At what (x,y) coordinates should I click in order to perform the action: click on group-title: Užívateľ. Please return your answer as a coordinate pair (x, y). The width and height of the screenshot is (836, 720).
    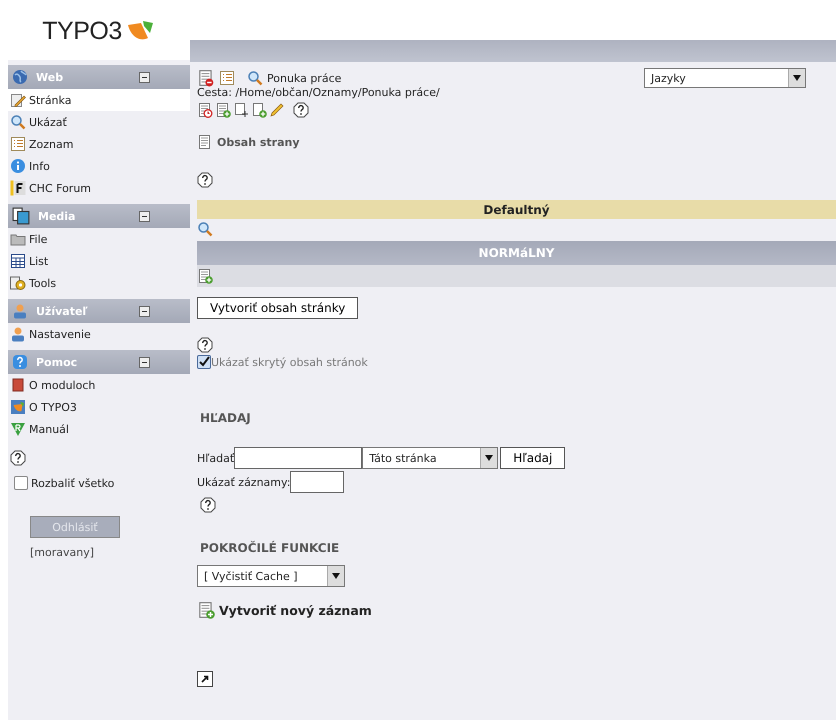
    Looking at the image, I should click on (62, 311).